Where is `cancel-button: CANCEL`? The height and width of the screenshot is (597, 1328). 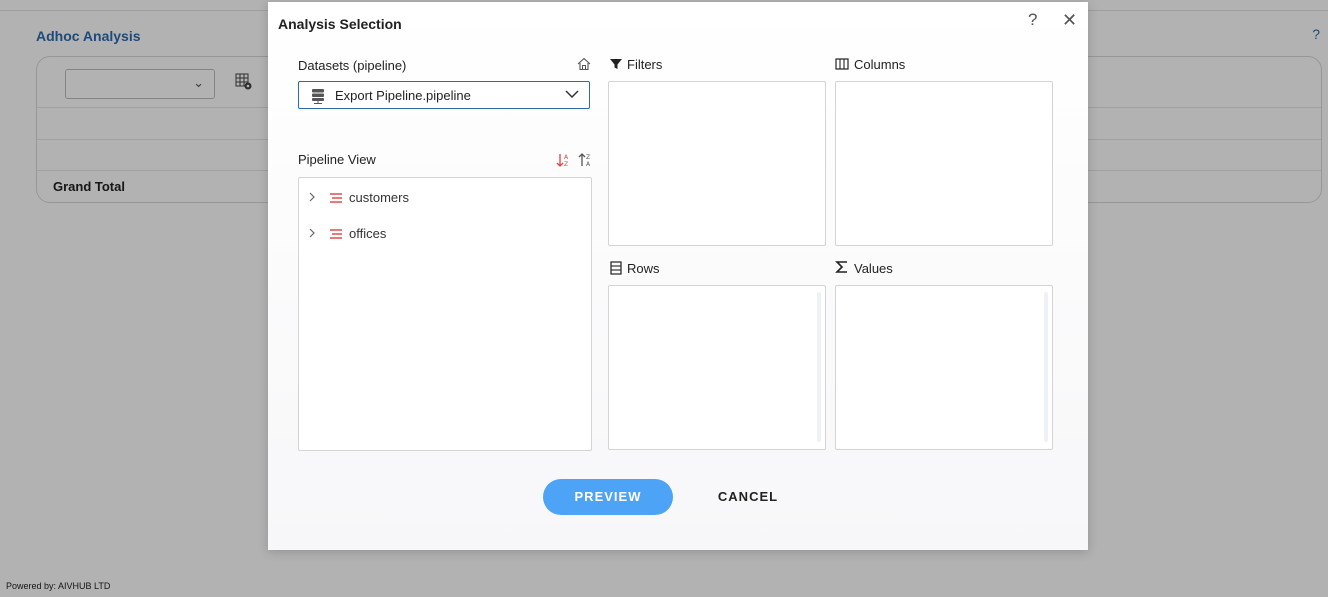 cancel-button: CANCEL is located at coordinates (748, 497).